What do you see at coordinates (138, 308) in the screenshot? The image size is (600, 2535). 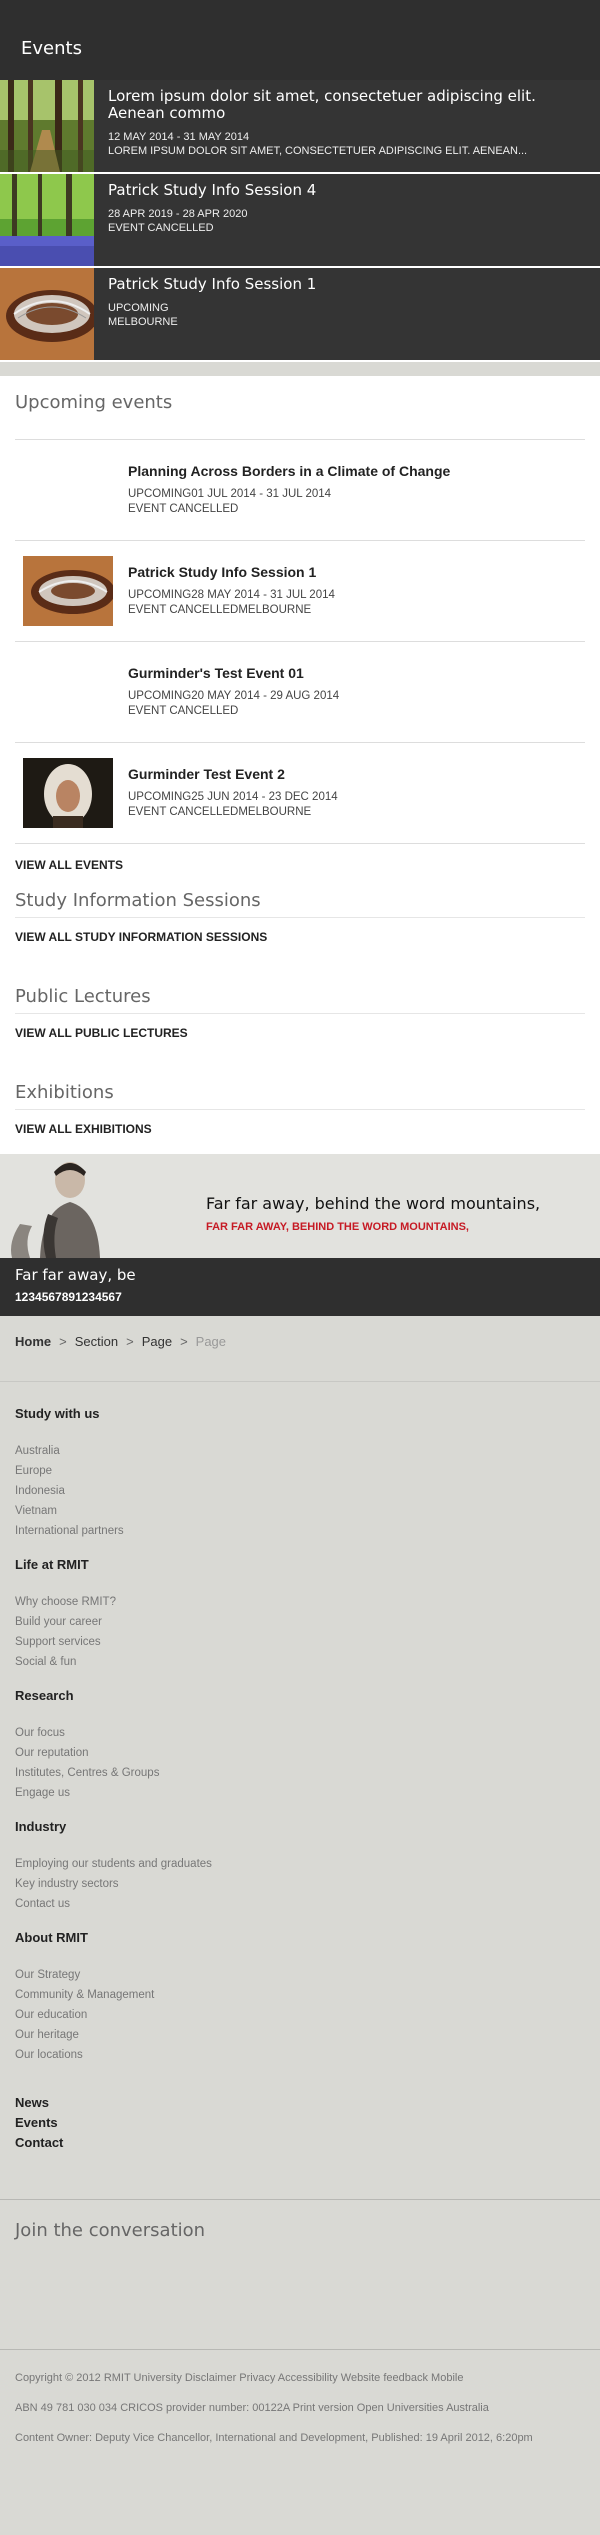 I see `featured-event-status: UPCOMING` at bounding box center [138, 308].